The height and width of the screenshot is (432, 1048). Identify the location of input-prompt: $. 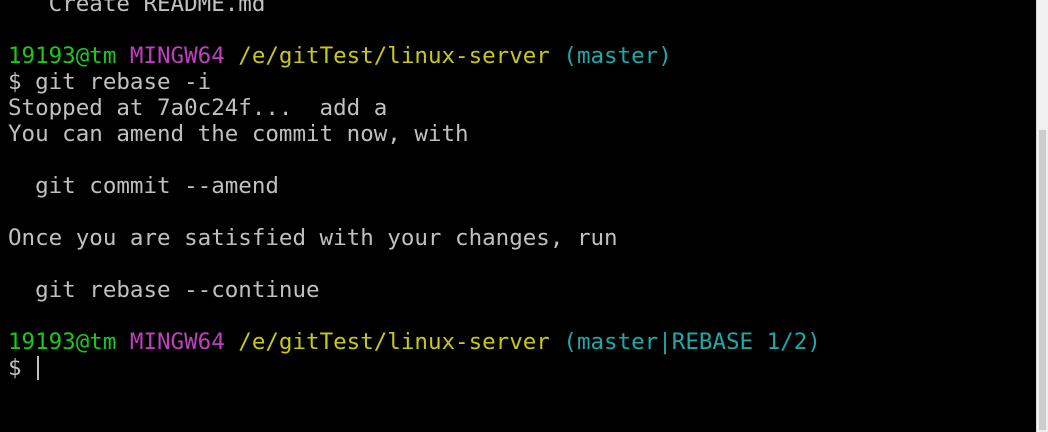
(22, 368).